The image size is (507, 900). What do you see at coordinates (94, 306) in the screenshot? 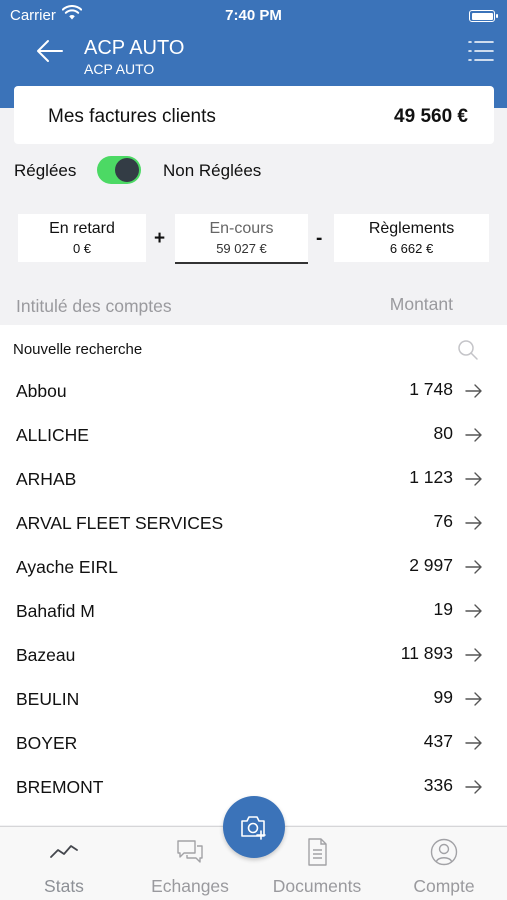
I see `column-account-name: Intitulé des comptes` at bounding box center [94, 306].